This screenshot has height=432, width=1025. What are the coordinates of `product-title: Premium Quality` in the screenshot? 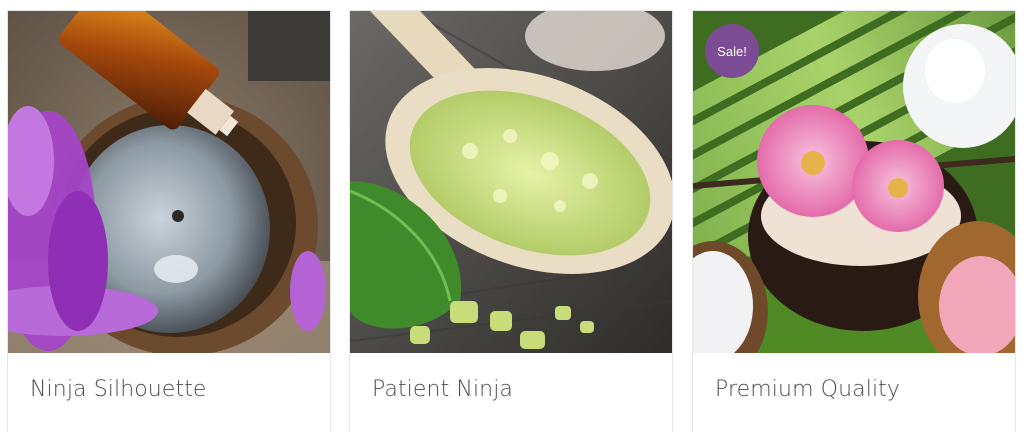 It's located at (807, 389).